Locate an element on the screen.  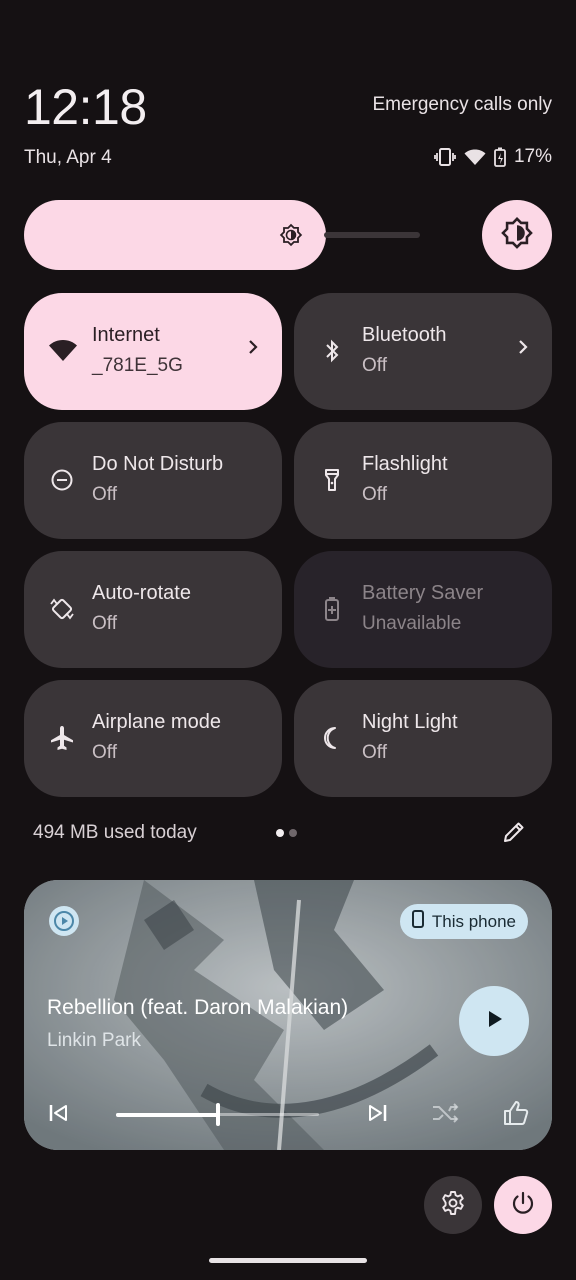
thumbs-up-icon is located at coordinates (516, 1113).